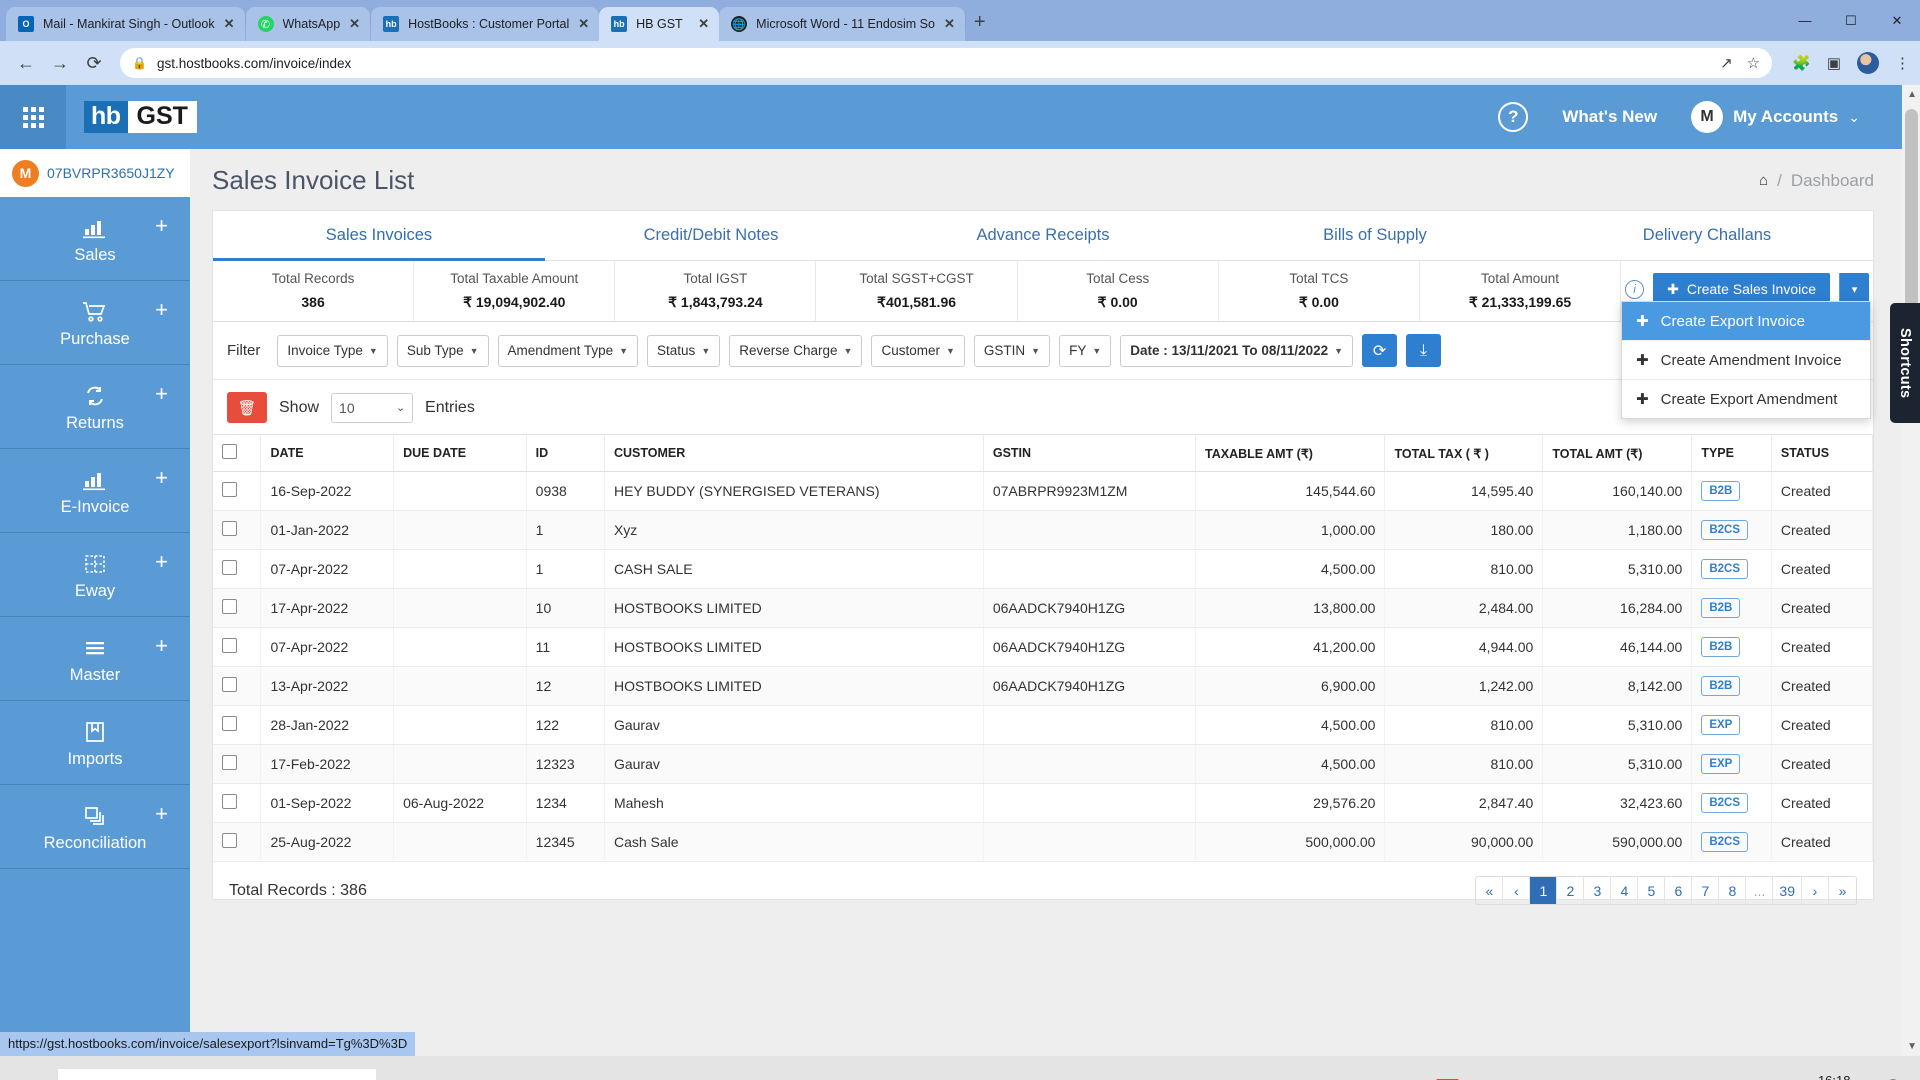  I want to click on menu-item-create-export-invoice: ✚ Create Export Invoice, so click(1746, 321).